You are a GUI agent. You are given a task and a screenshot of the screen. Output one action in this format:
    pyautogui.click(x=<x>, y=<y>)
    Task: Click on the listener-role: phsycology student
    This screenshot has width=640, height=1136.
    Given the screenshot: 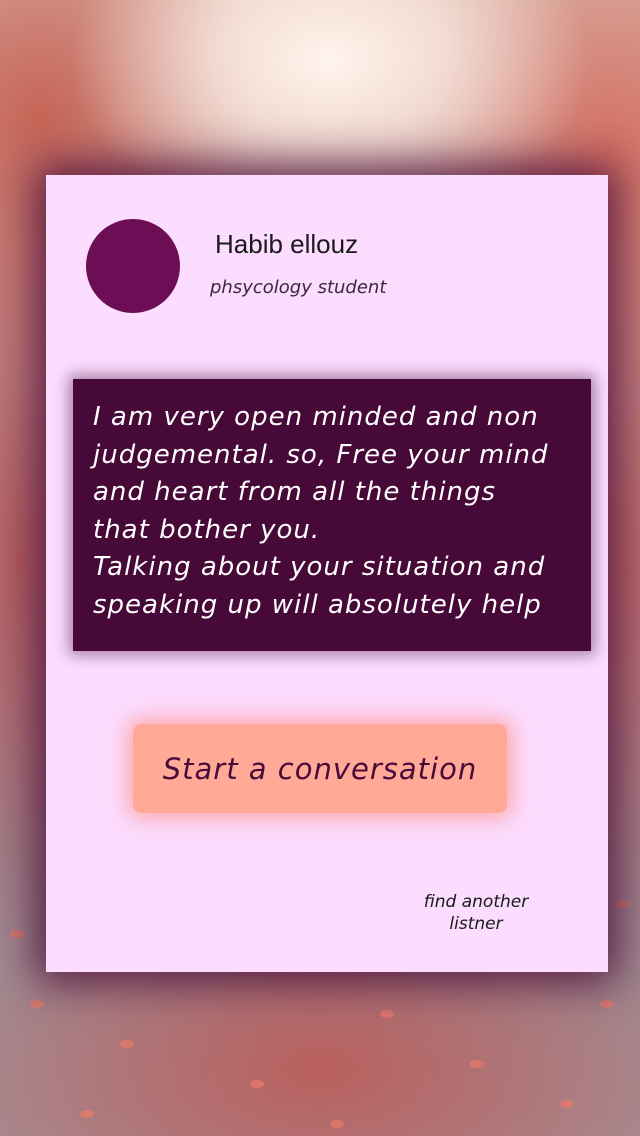 What is the action you would take?
    pyautogui.click(x=298, y=287)
    